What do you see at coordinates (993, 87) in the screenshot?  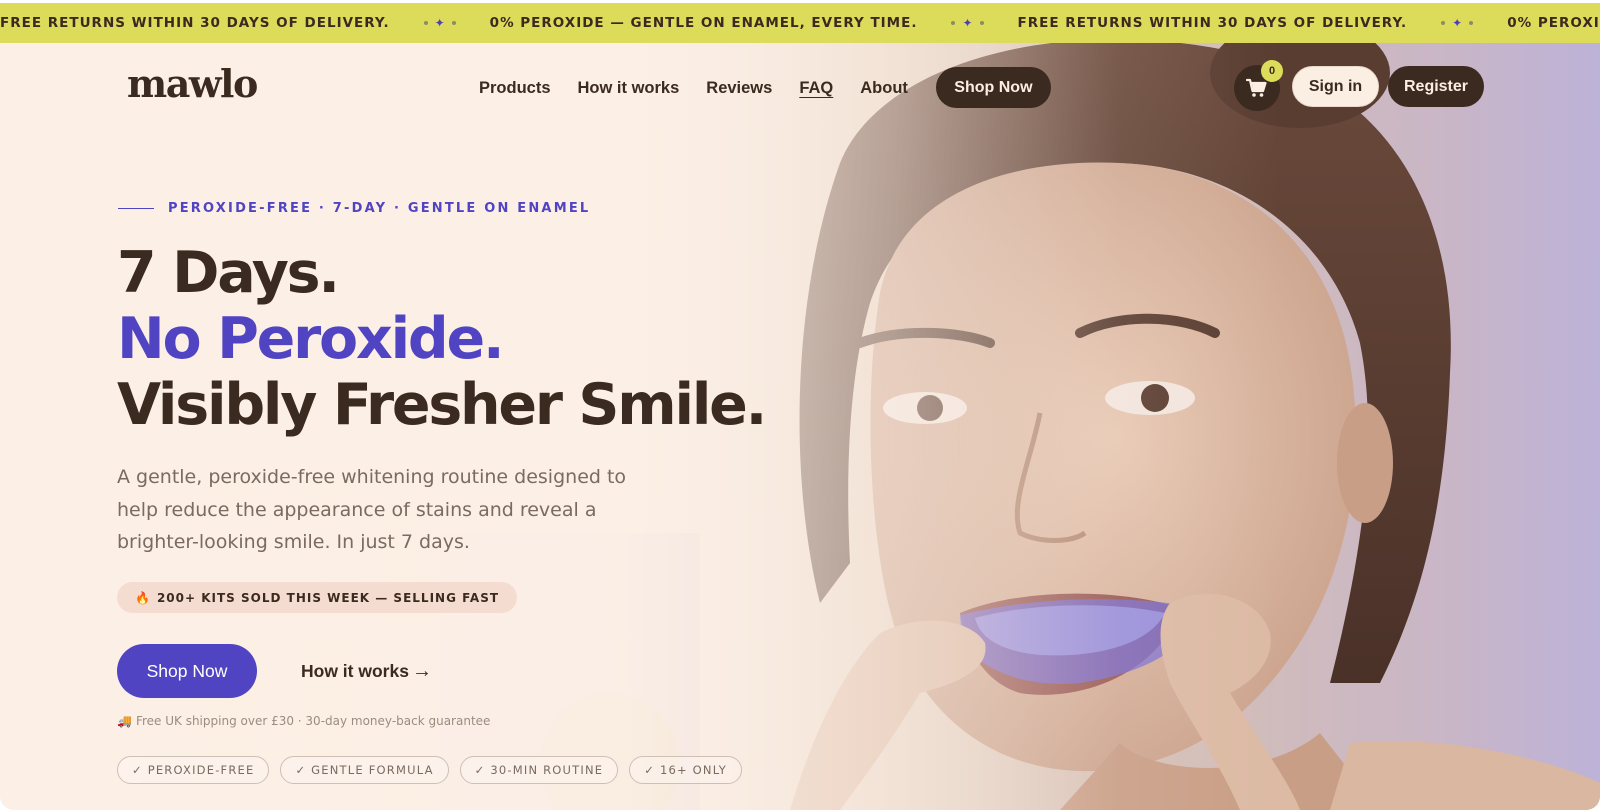 I see `nav-shop-now-button: Shop Now` at bounding box center [993, 87].